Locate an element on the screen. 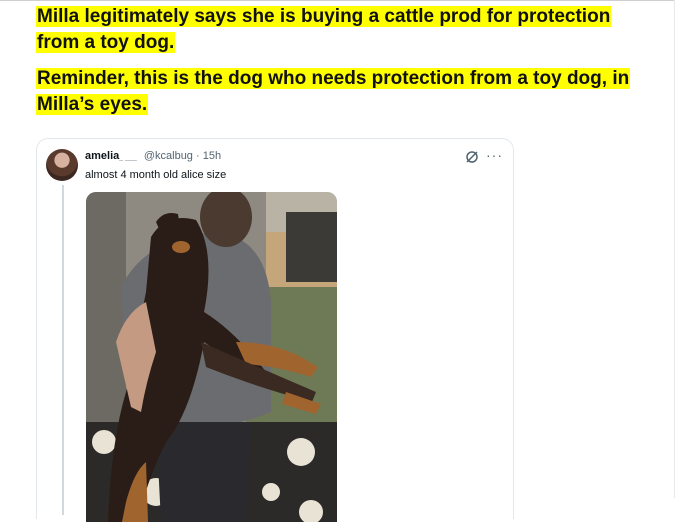  handle: @kcalbug is located at coordinates (168, 156).